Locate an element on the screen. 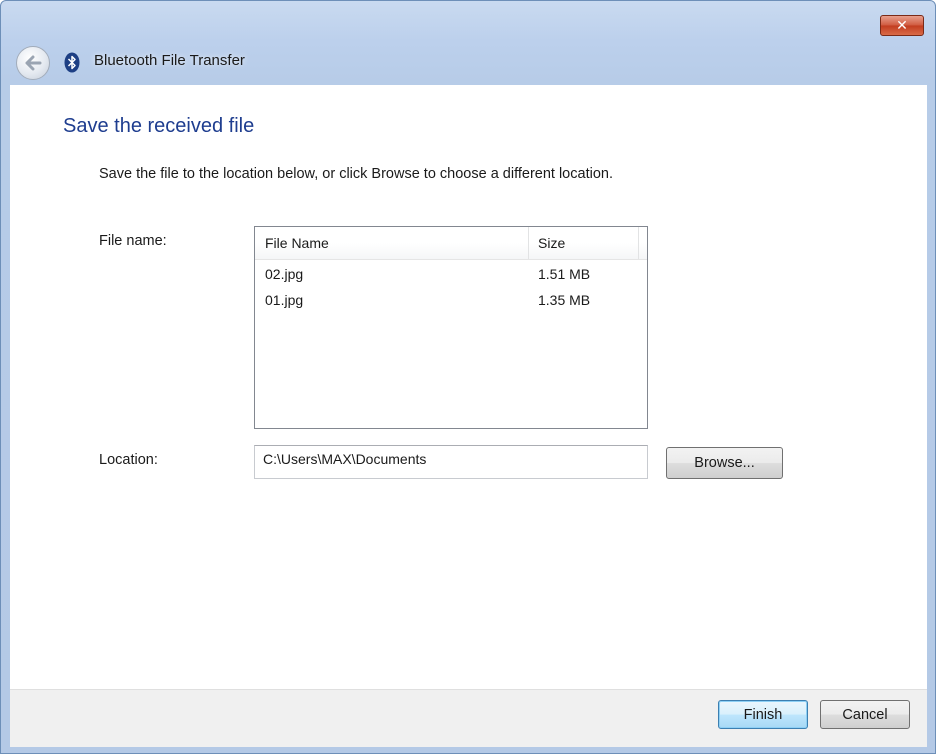 The width and height of the screenshot is (936, 754). finish-button: Finish is located at coordinates (763, 714).